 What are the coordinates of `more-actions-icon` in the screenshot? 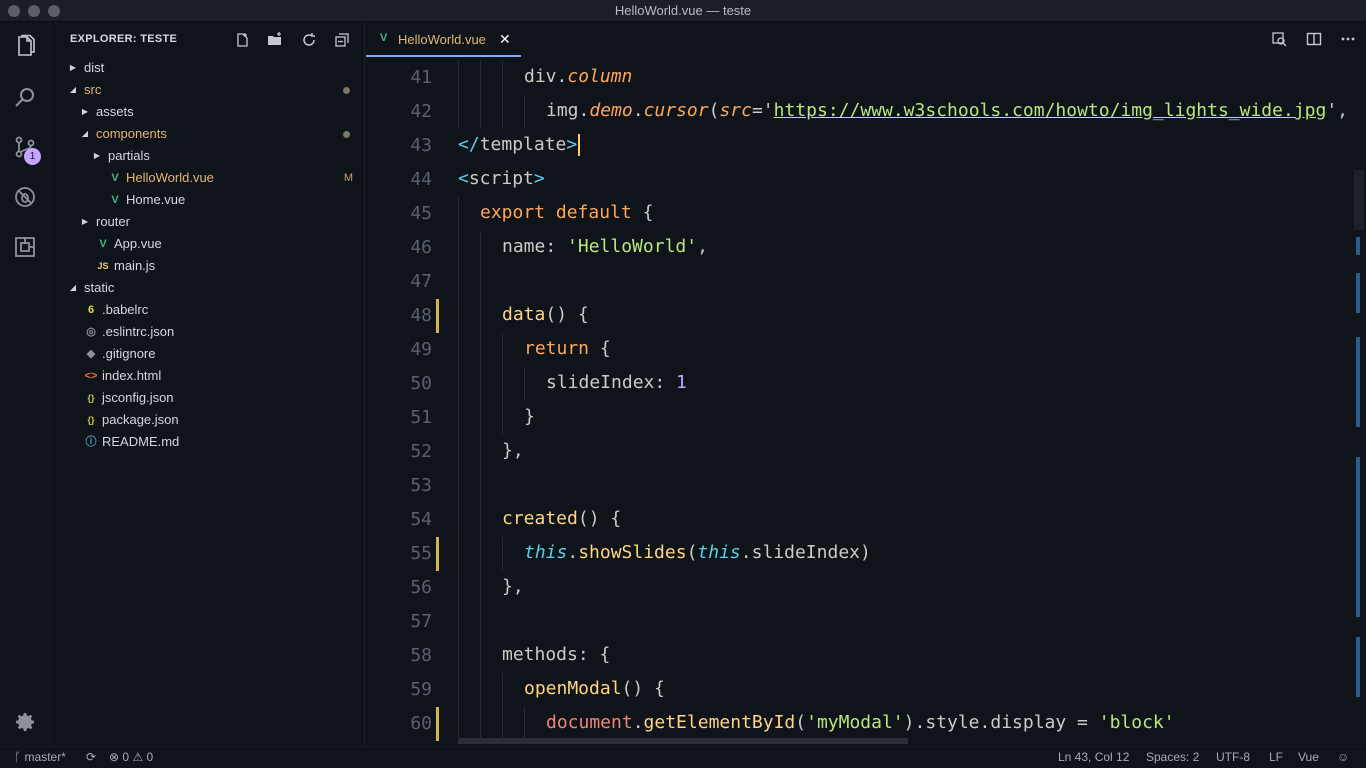 It's located at (1348, 39).